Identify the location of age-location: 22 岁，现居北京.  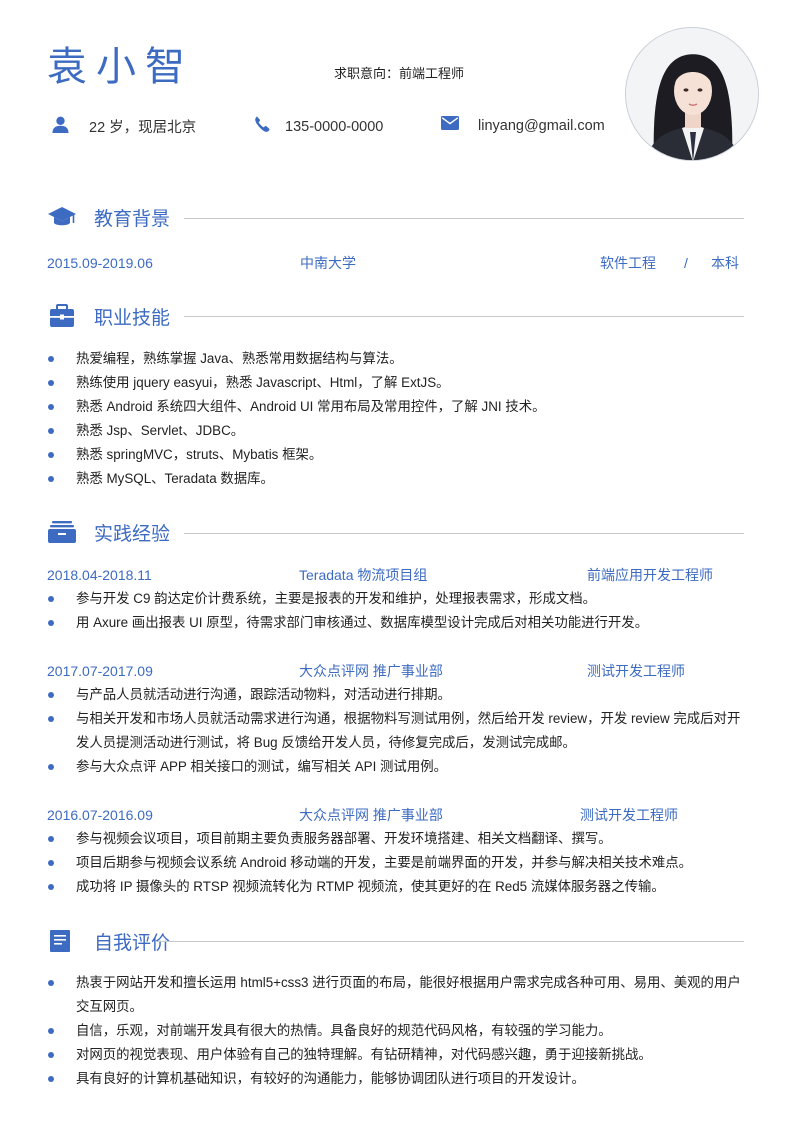
(143, 127).